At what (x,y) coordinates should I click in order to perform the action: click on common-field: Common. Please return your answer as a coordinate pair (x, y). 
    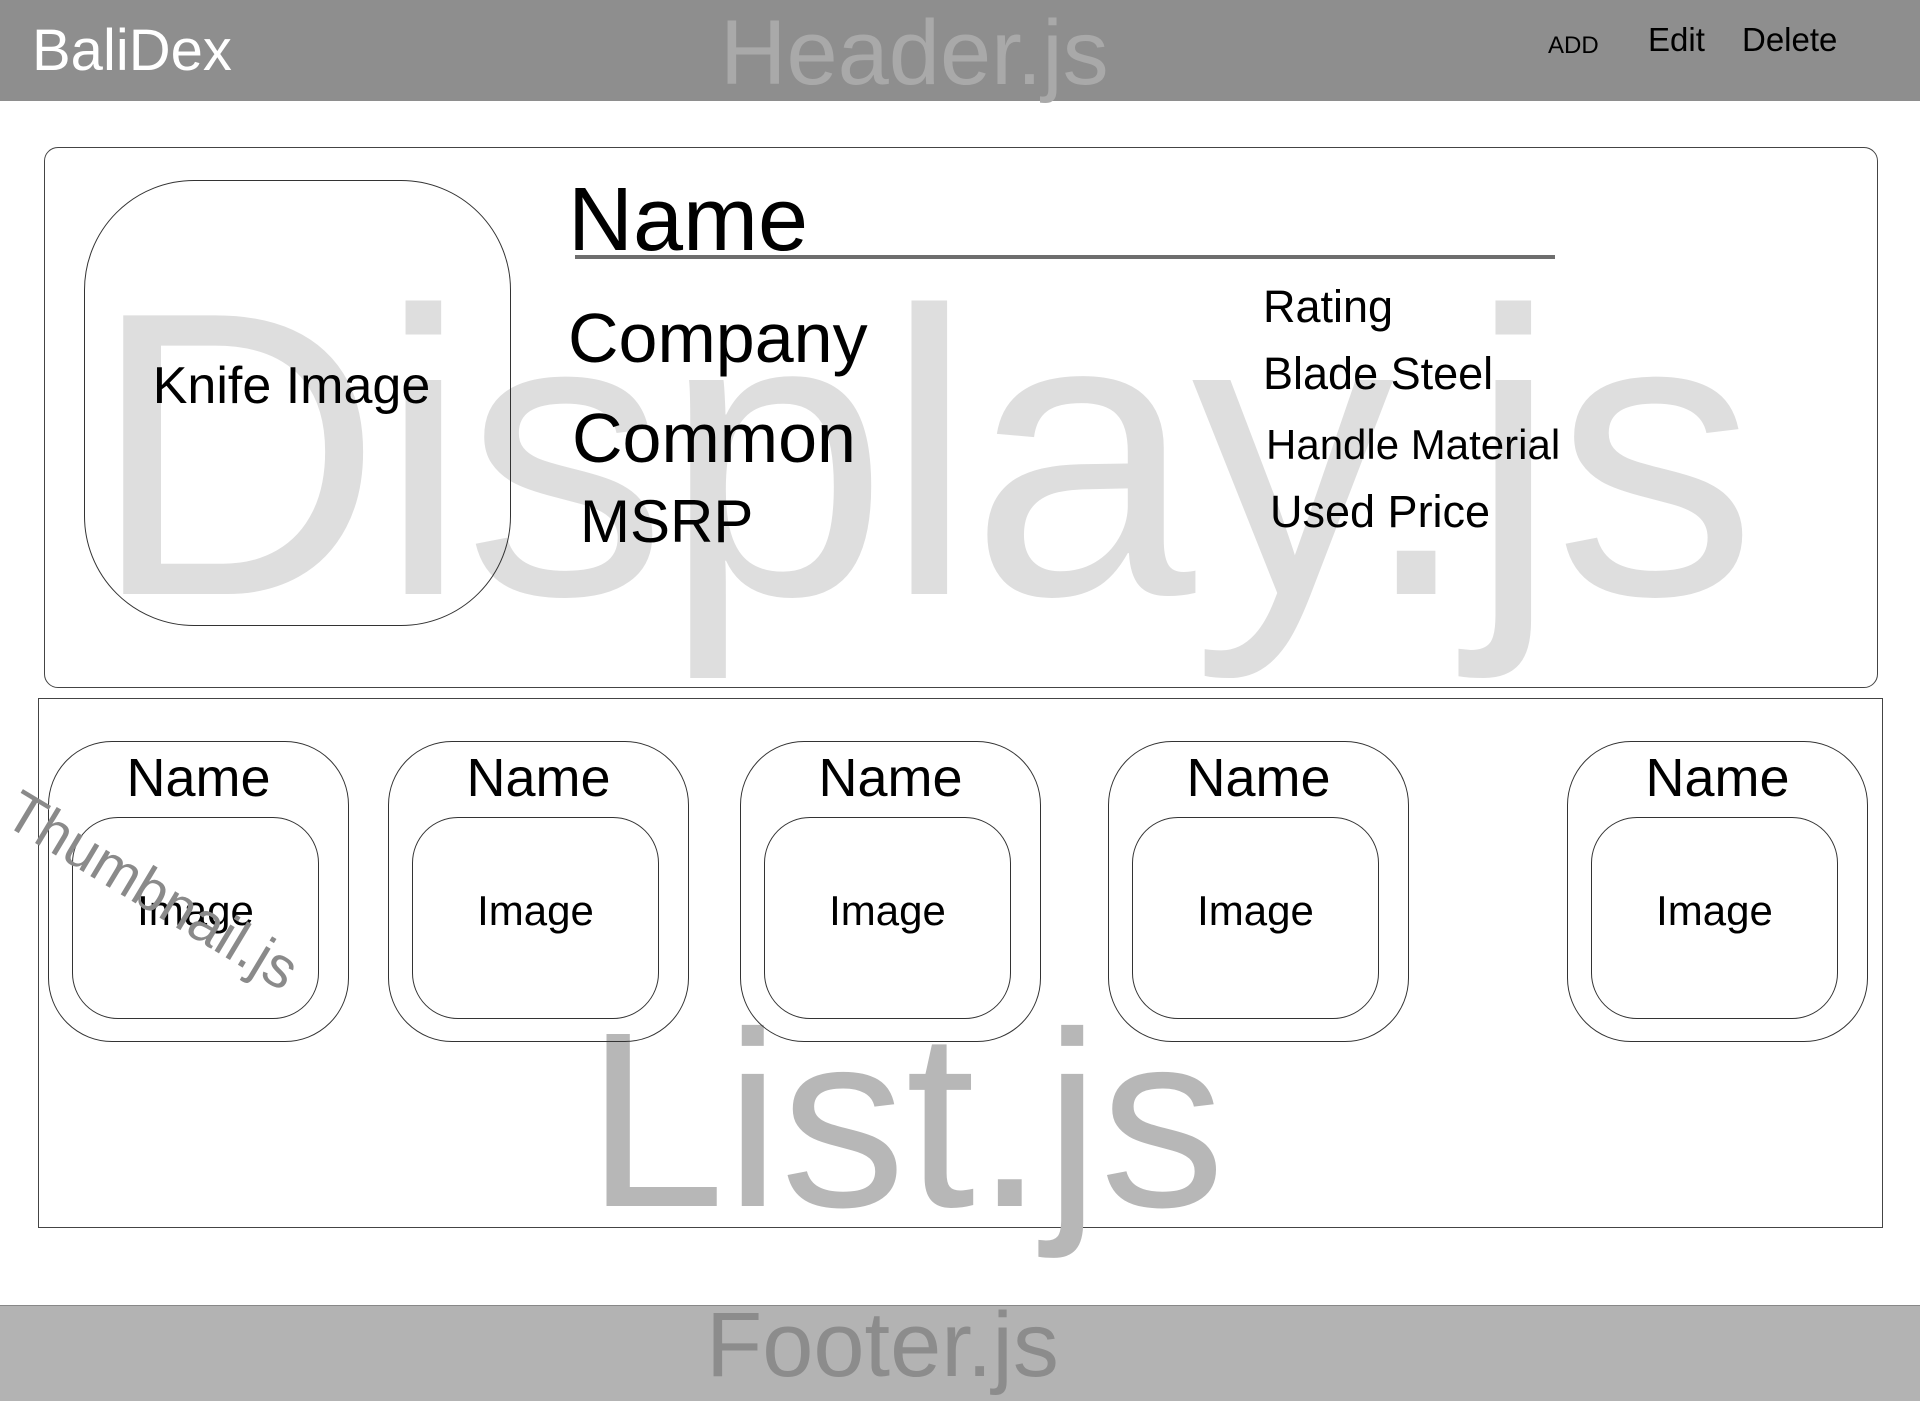
    Looking at the image, I should click on (714, 438).